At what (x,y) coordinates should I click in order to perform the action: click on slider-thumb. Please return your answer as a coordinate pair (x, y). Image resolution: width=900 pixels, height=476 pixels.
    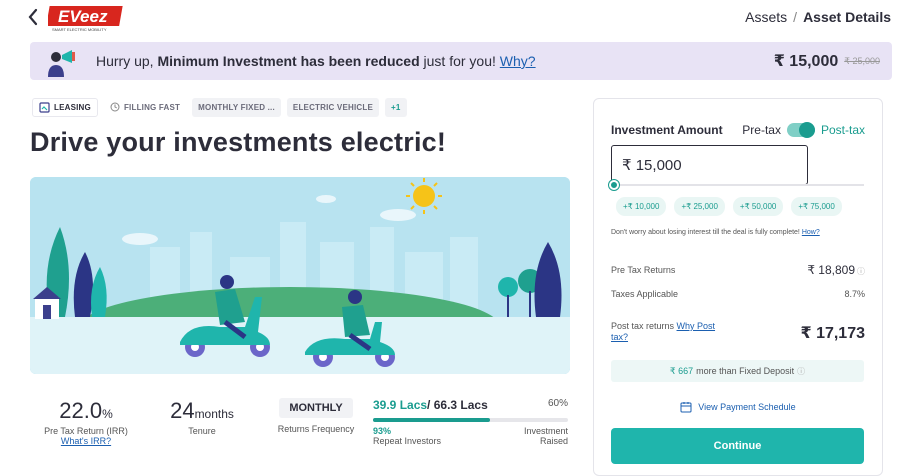
    Looking at the image, I should click on (614, 185).